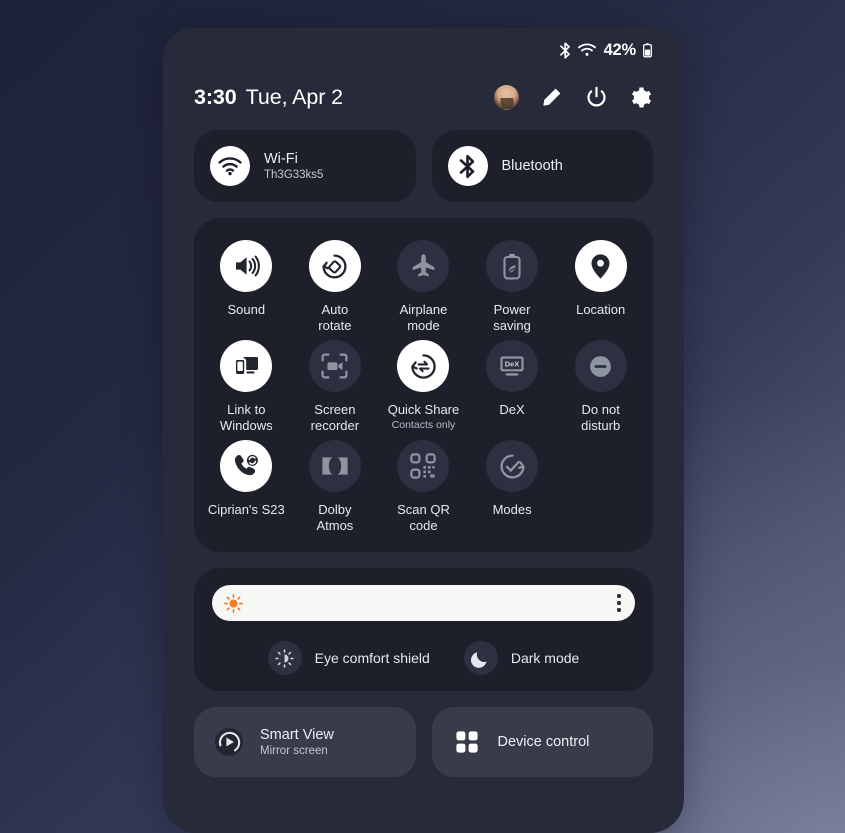  What do you see at coordinates (233, 603) in the screenshot?
I see `brightness-sun-icon` at bounding box center [233, 603].